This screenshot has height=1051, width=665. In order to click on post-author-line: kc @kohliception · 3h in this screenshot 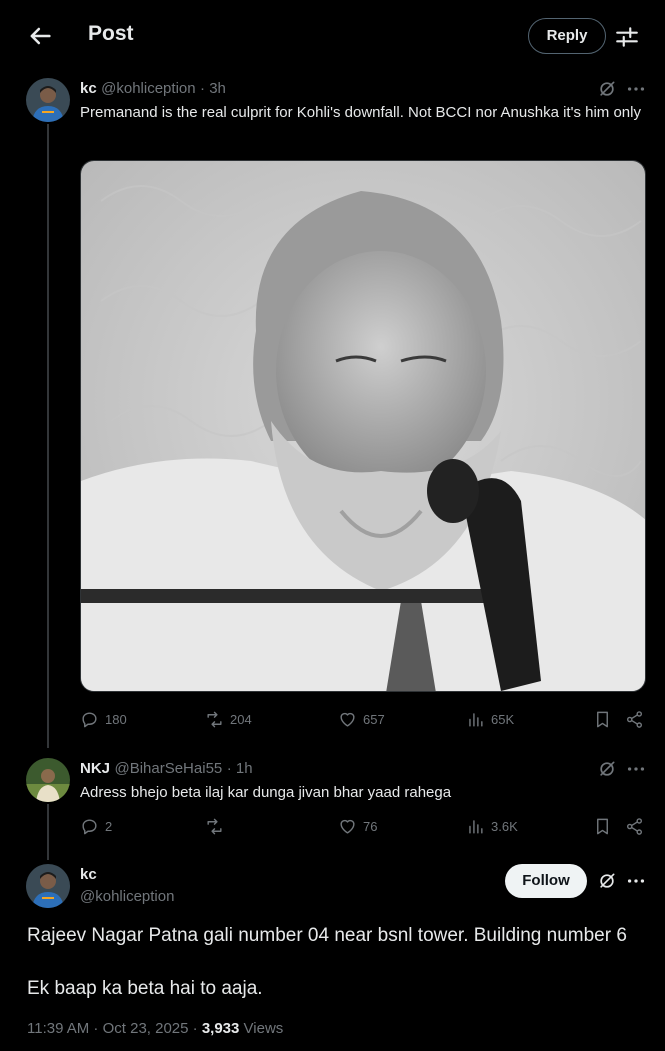, I will do `click(153, 89)`.